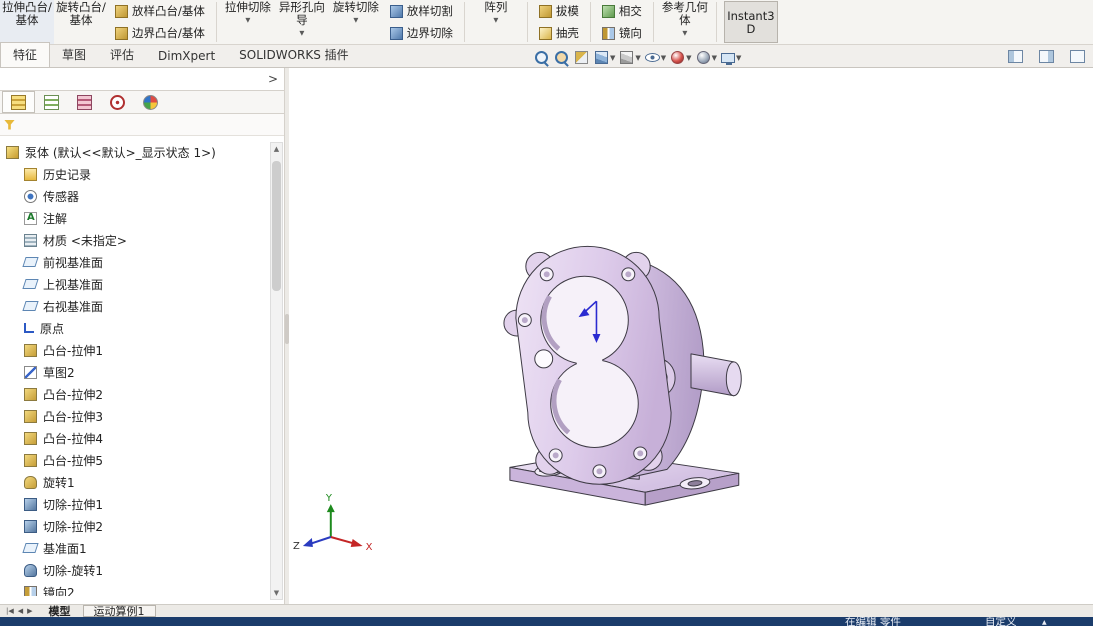  Describe the element at coordinates (142, 174) in the screenshot. I see `tree-item: 历史记录` at that location.